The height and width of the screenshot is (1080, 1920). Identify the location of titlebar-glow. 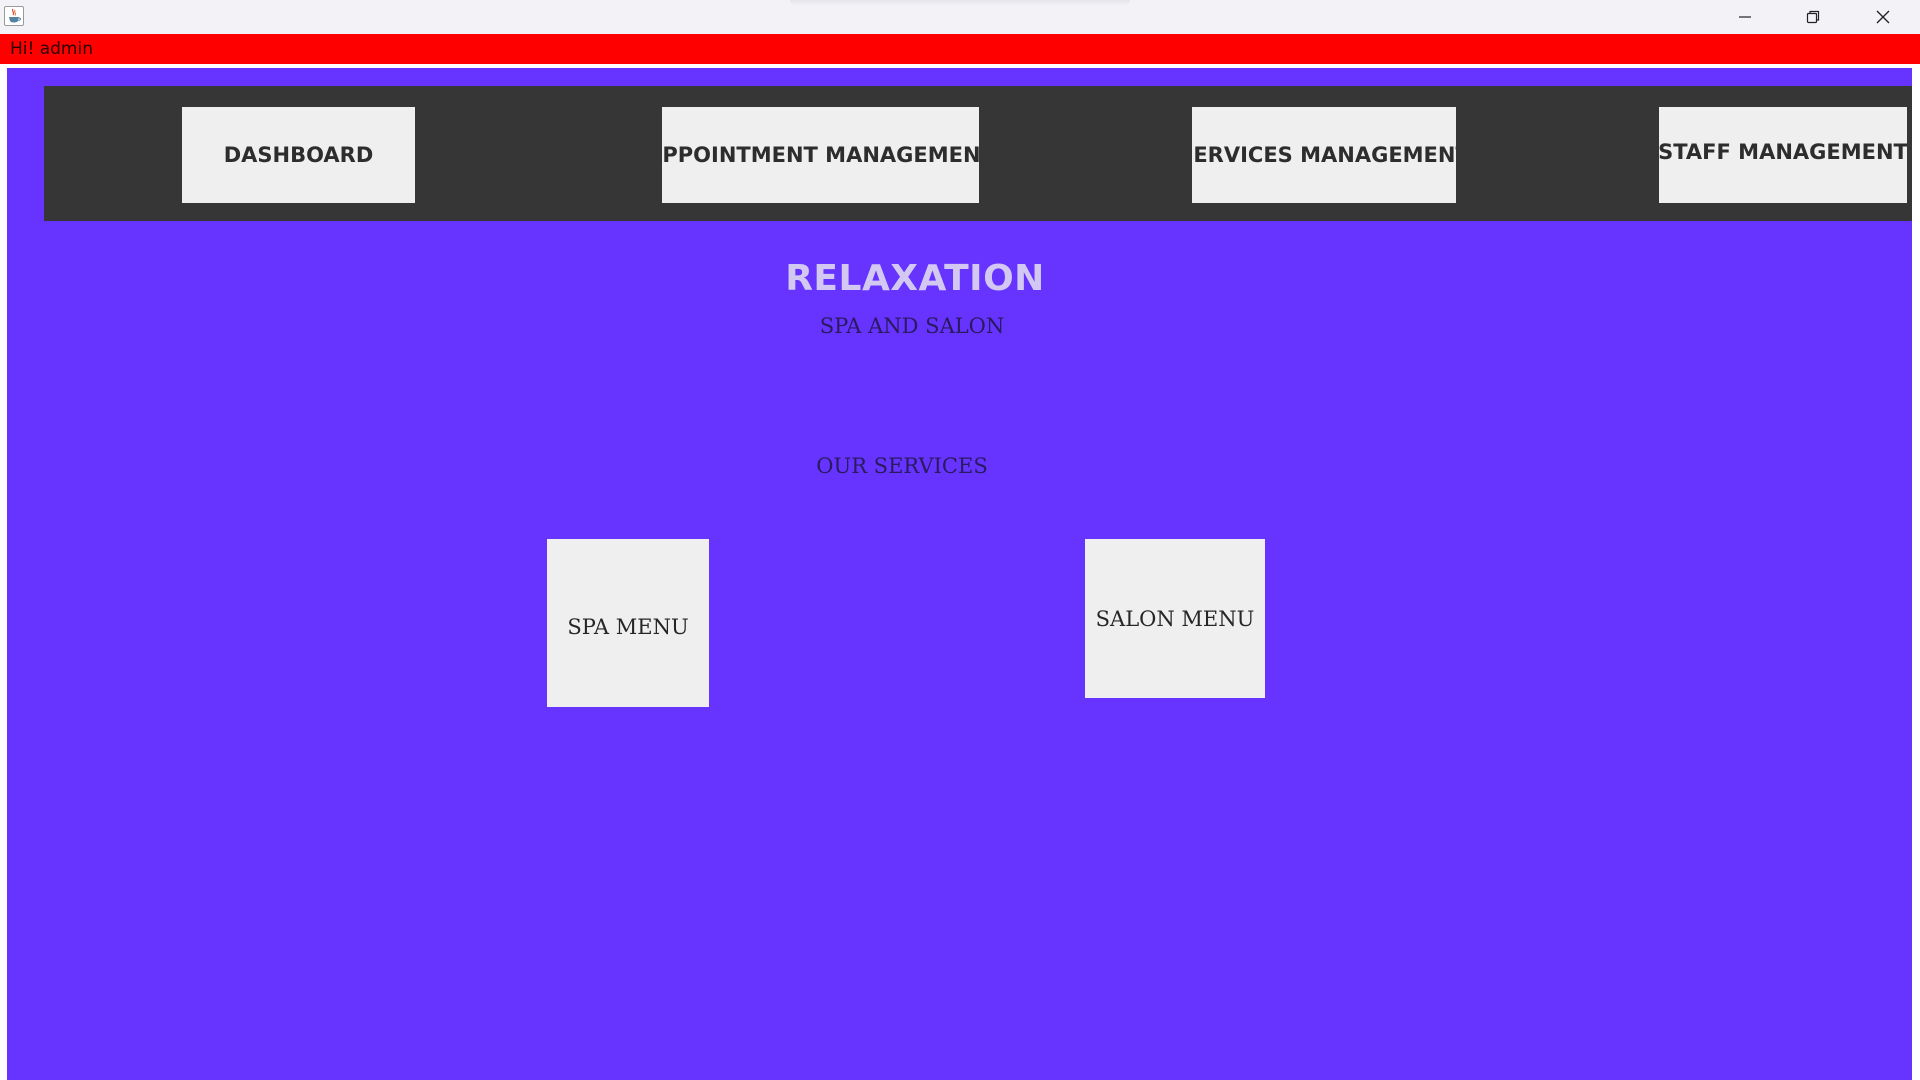
(960, 3).